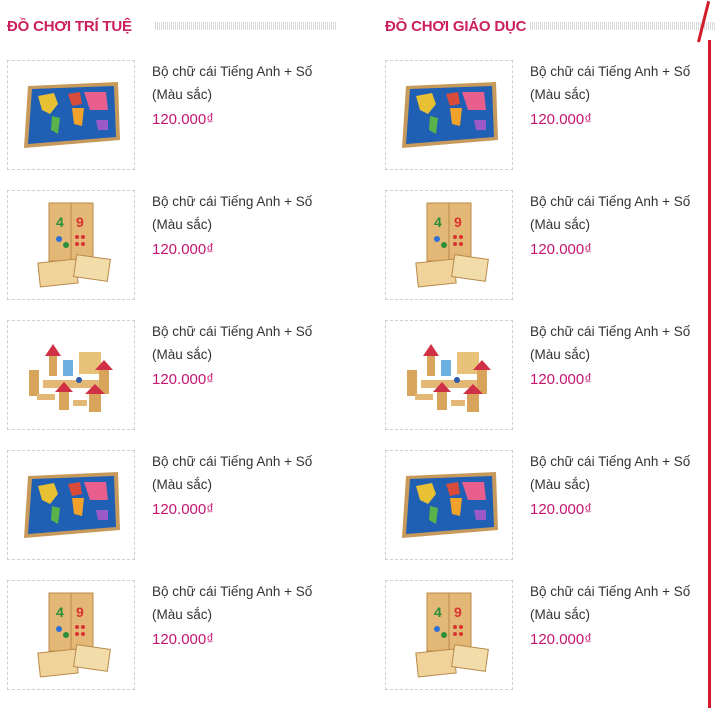 The height and width of the screenshot is (708, 718). Describe the element at coordinates (550, 20) in the screenshot. I see `section-header: ĐỒ CHƠI GIÁO DỤC` at that location.